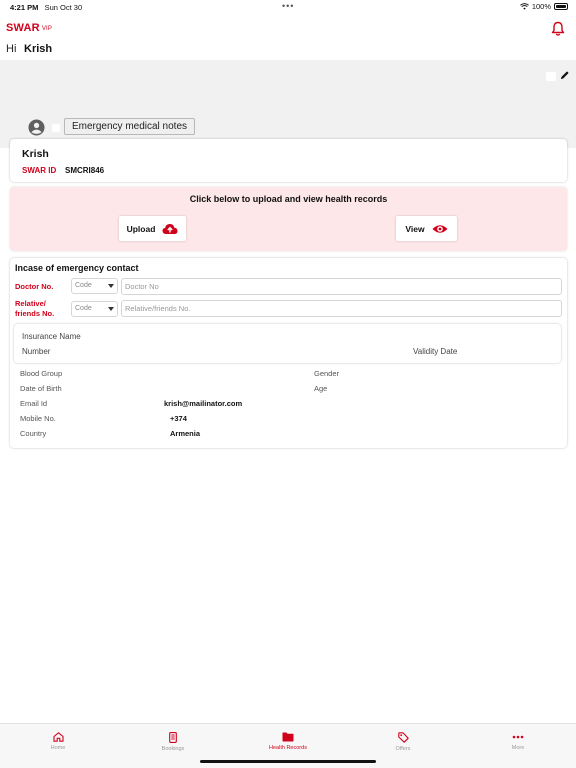 This screenshot has height=768, width=576. I want to click on tab-health-records: Health Records, so click(288, 741).